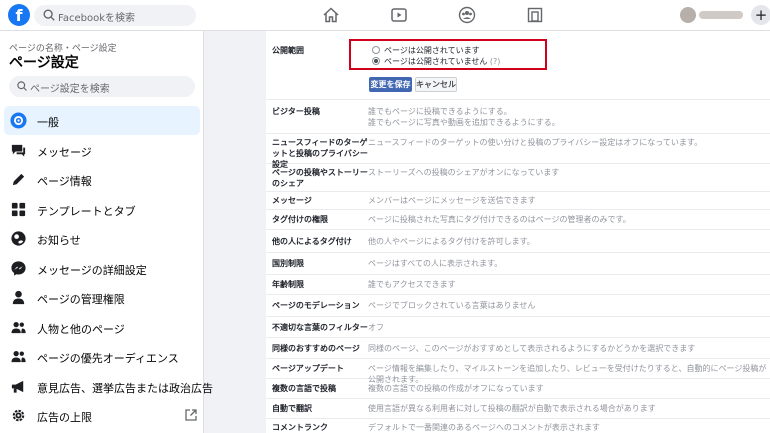 Image resolution: width=770 pixels, height=433 pixels. Describe the element at coordinates (81, 329) in the screenshot. I see `sidebar-item-label: 人物と他のページ` at that location.